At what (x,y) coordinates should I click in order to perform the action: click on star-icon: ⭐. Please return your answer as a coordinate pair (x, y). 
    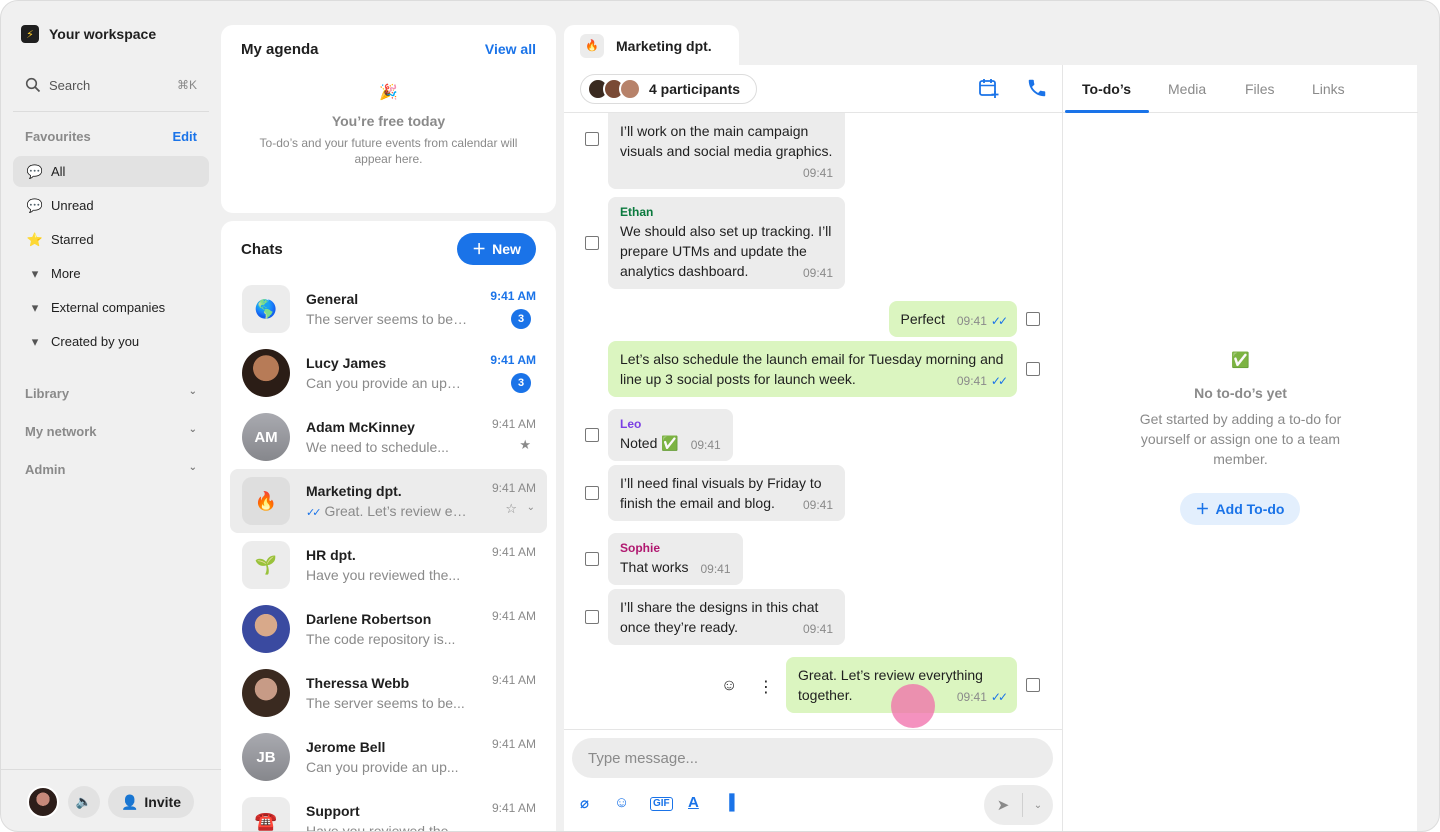
    Looking at the image, I should click on (35, 239).